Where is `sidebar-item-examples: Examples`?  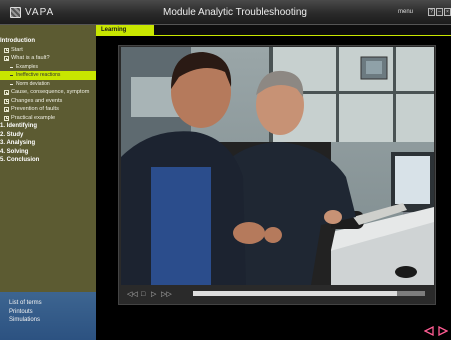 sidebar-item-examples: Examples is located at coordinates (48, 67).